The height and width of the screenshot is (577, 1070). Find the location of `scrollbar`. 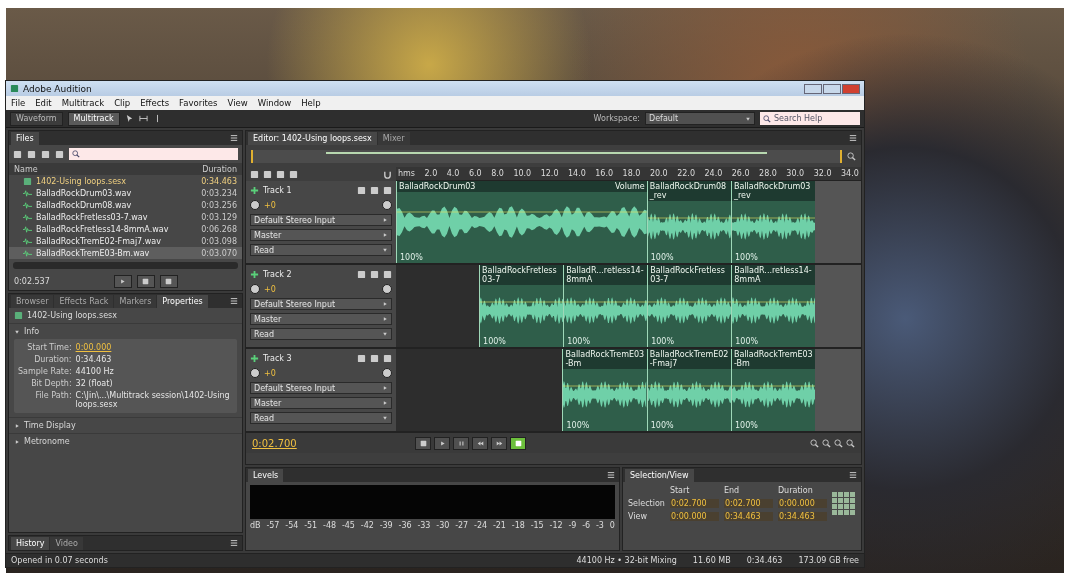

scrollbar is located at coordinates (125, 265).